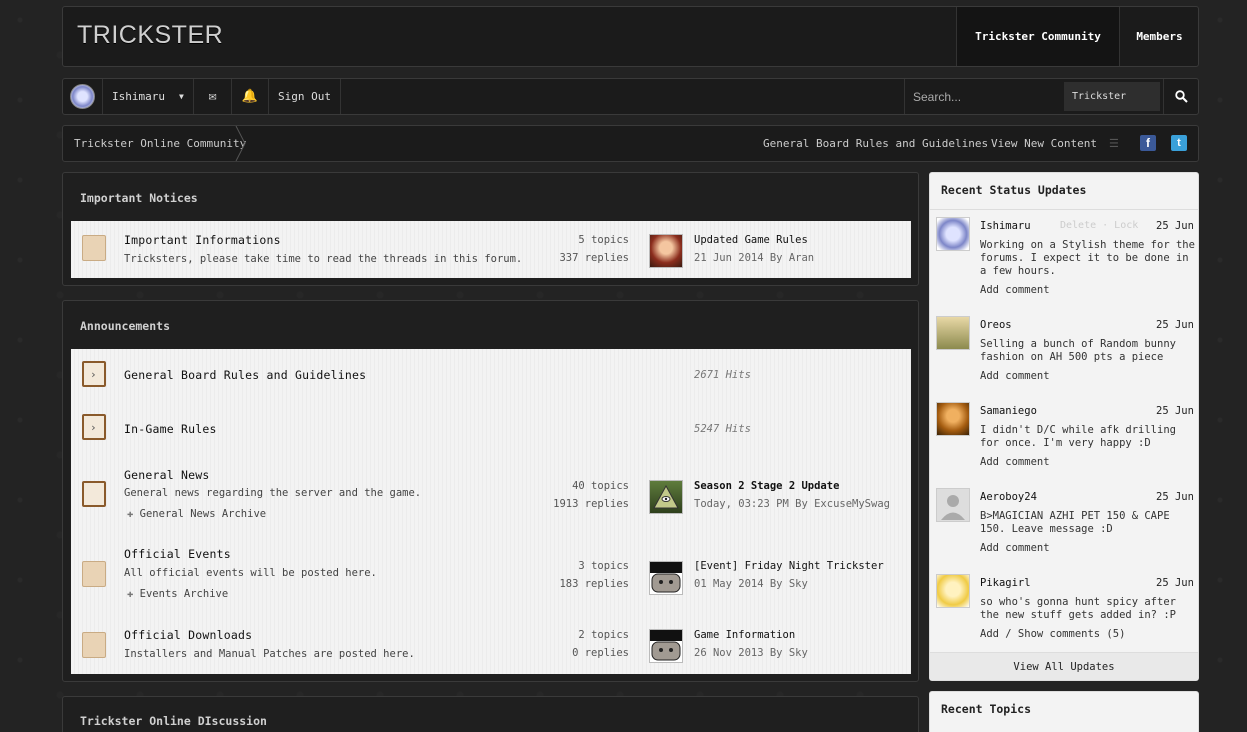  What do you see at coordinates (1159, 36) in the screenshot?
I see `tab-members: Members` at bounding box center [1159, 36].